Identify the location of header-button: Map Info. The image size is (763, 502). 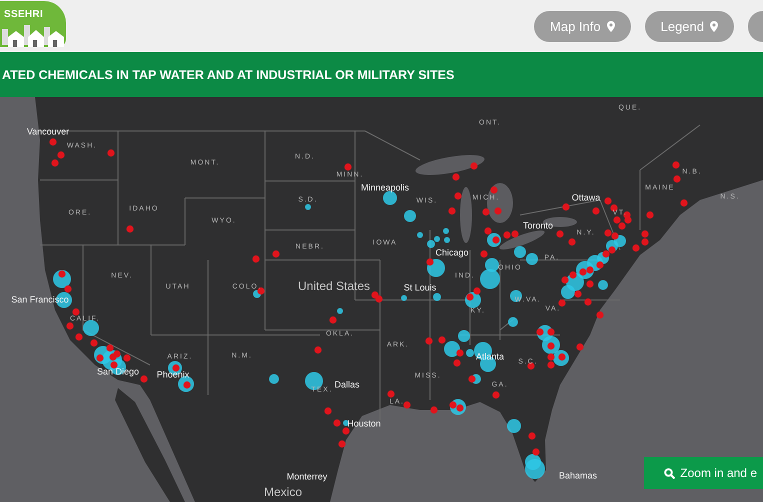
(582, 26).